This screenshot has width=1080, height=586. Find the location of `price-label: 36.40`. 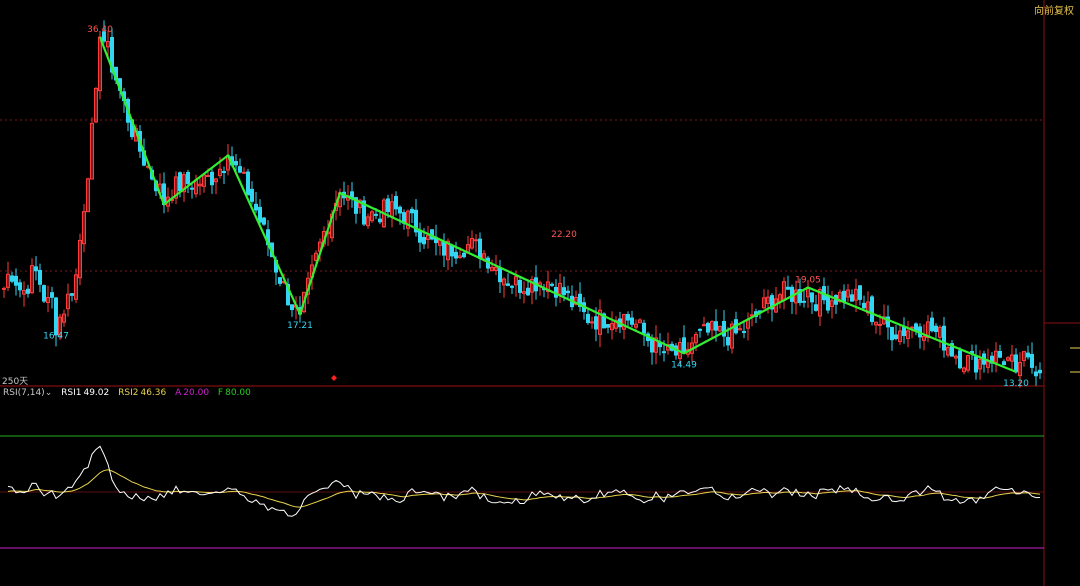

price-label: 36.40 is located at coordinates (100, 30).